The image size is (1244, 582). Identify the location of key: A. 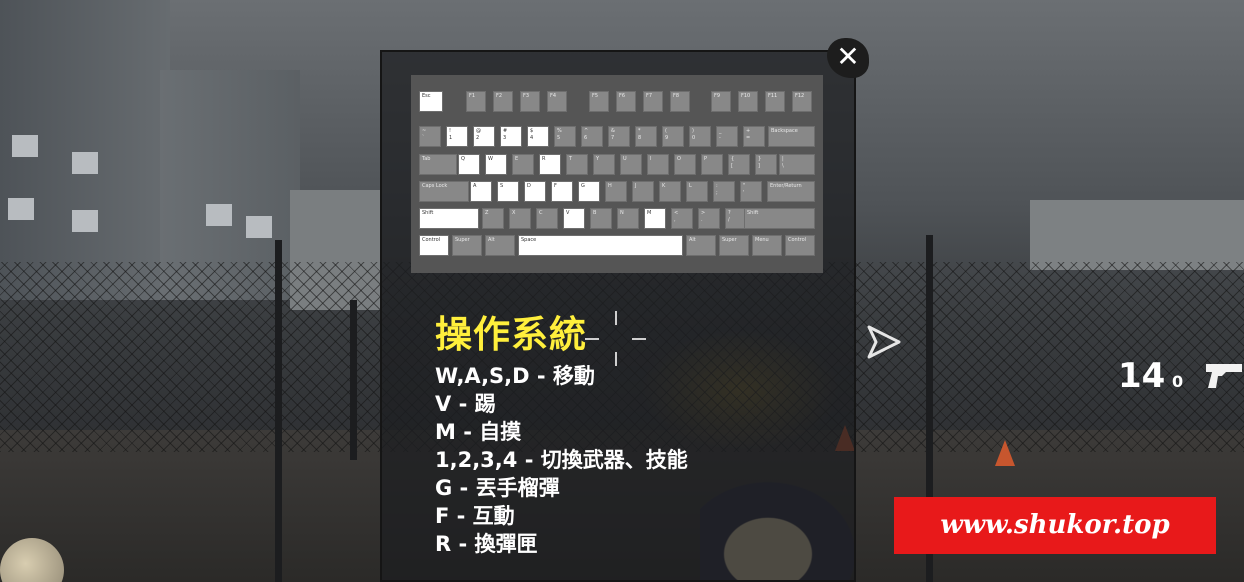
(481, 191).